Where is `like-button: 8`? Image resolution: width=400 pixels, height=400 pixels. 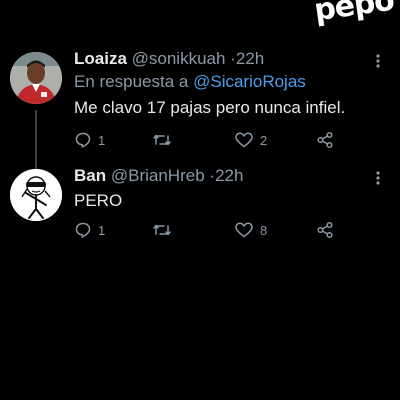
like-button: 8 is located at coordinates (250, 230).